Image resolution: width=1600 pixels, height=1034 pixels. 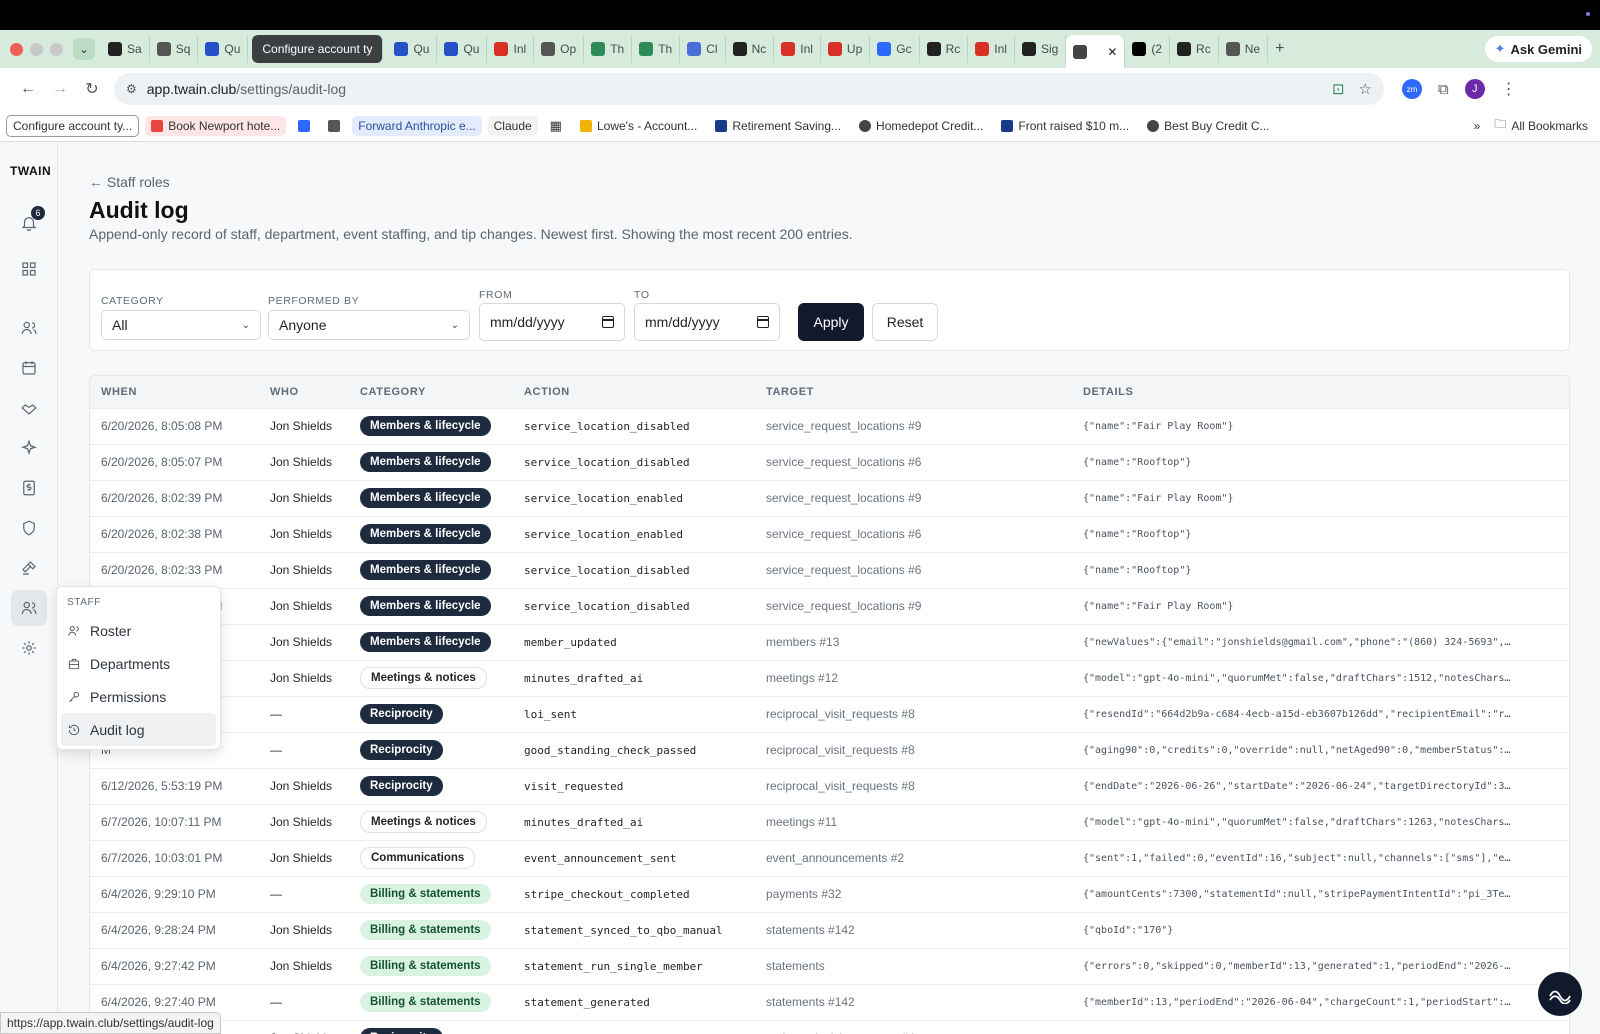 I want to click on back-to-staff-roles-link: ← Staff roles, so click(x=129, y=182).